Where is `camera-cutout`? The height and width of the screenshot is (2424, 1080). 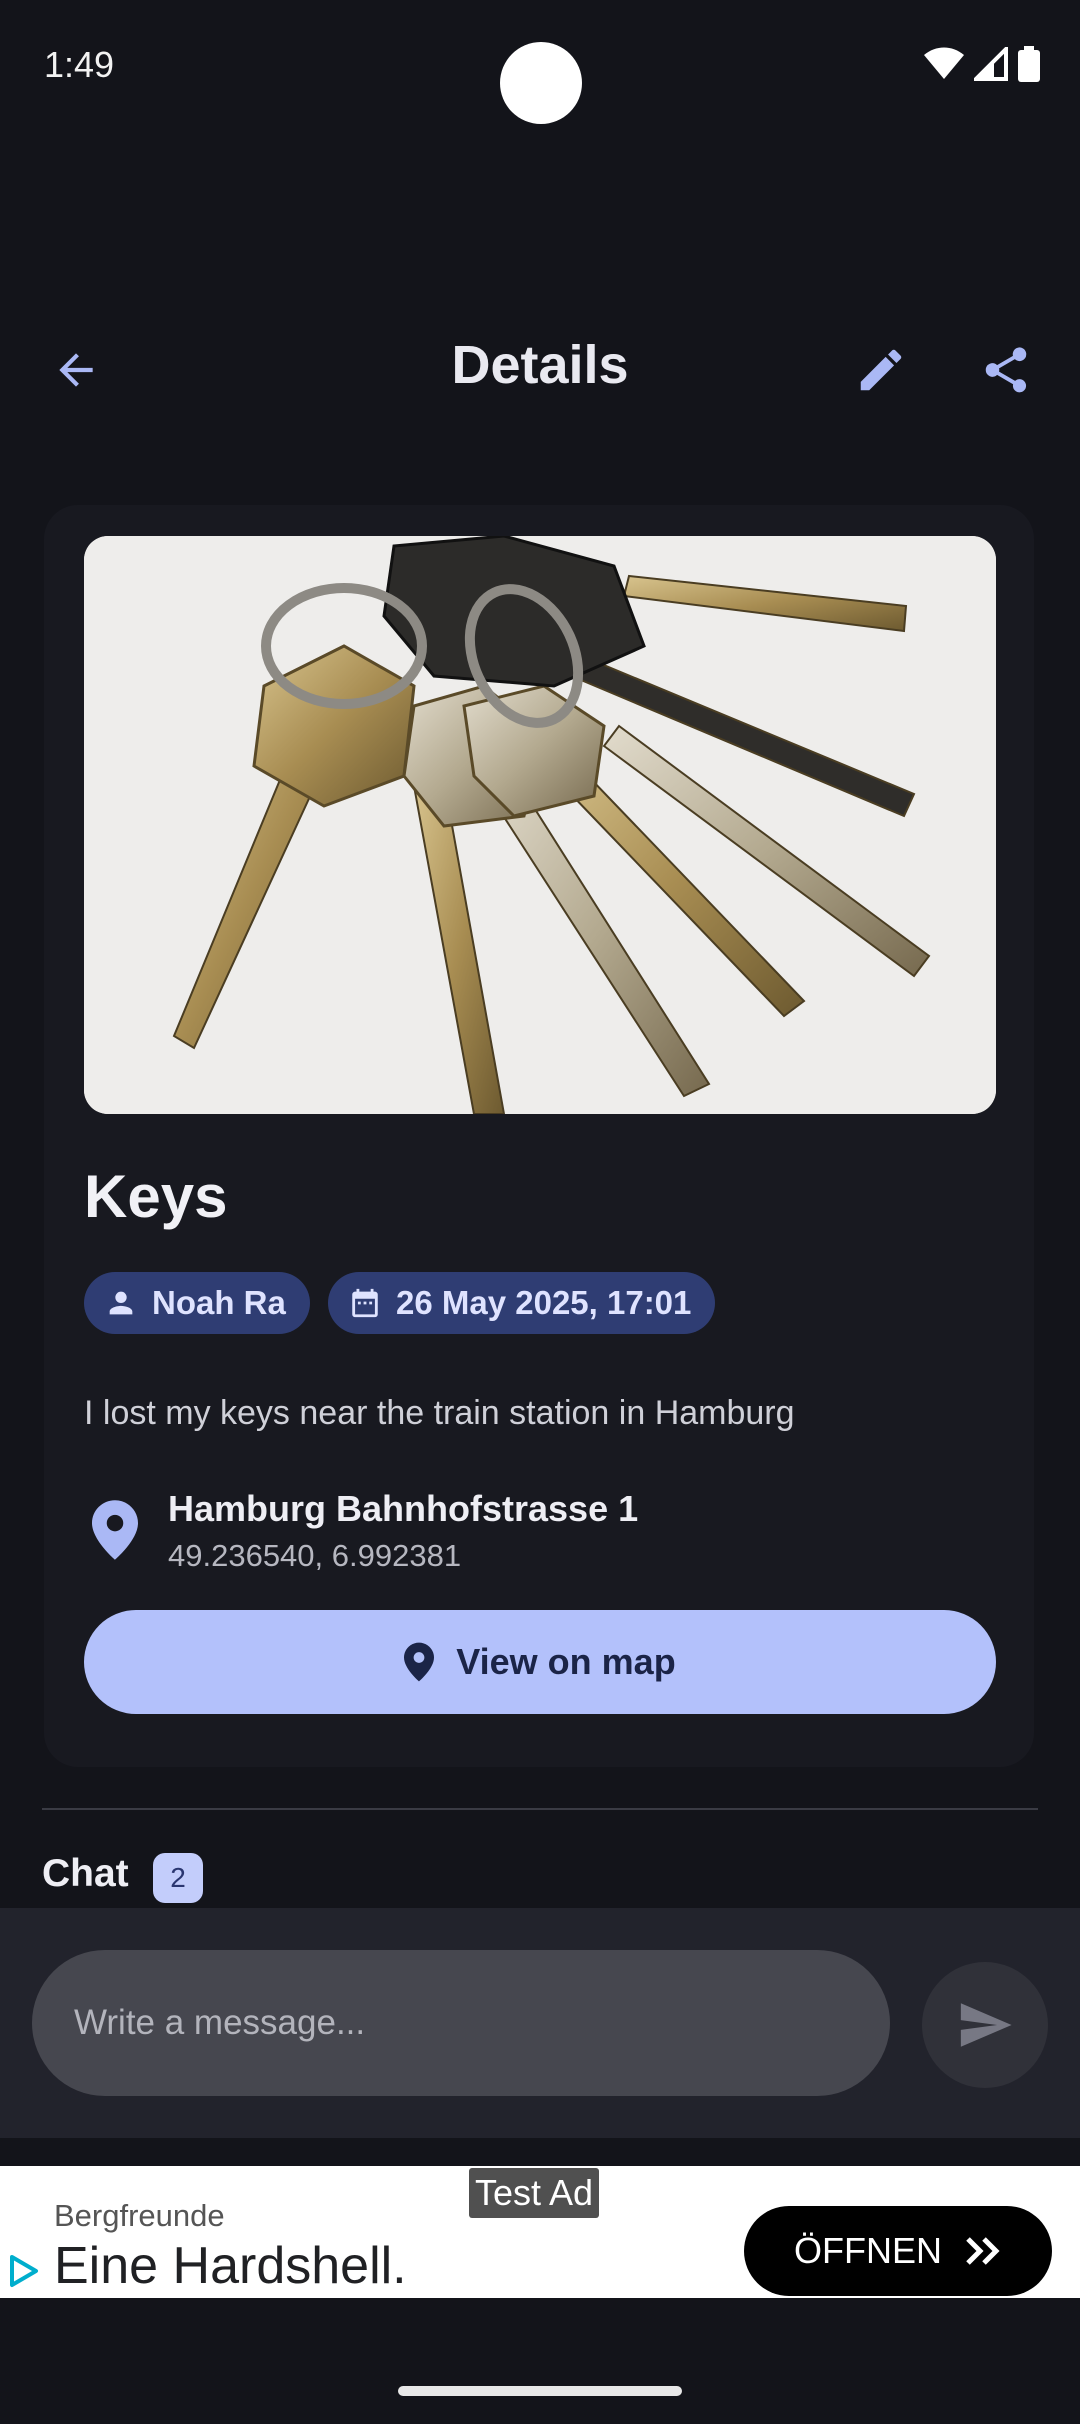
camera-cutout is located at coordinates (541, 83).